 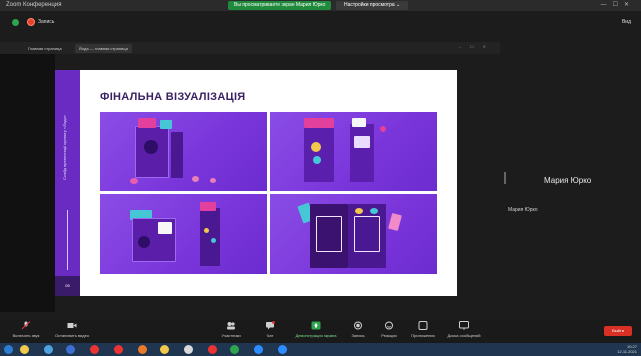 What do you see at coordinates (316, 325) in the screenshot?
I see `share-screen-icon` at bounding box center [316, 325].